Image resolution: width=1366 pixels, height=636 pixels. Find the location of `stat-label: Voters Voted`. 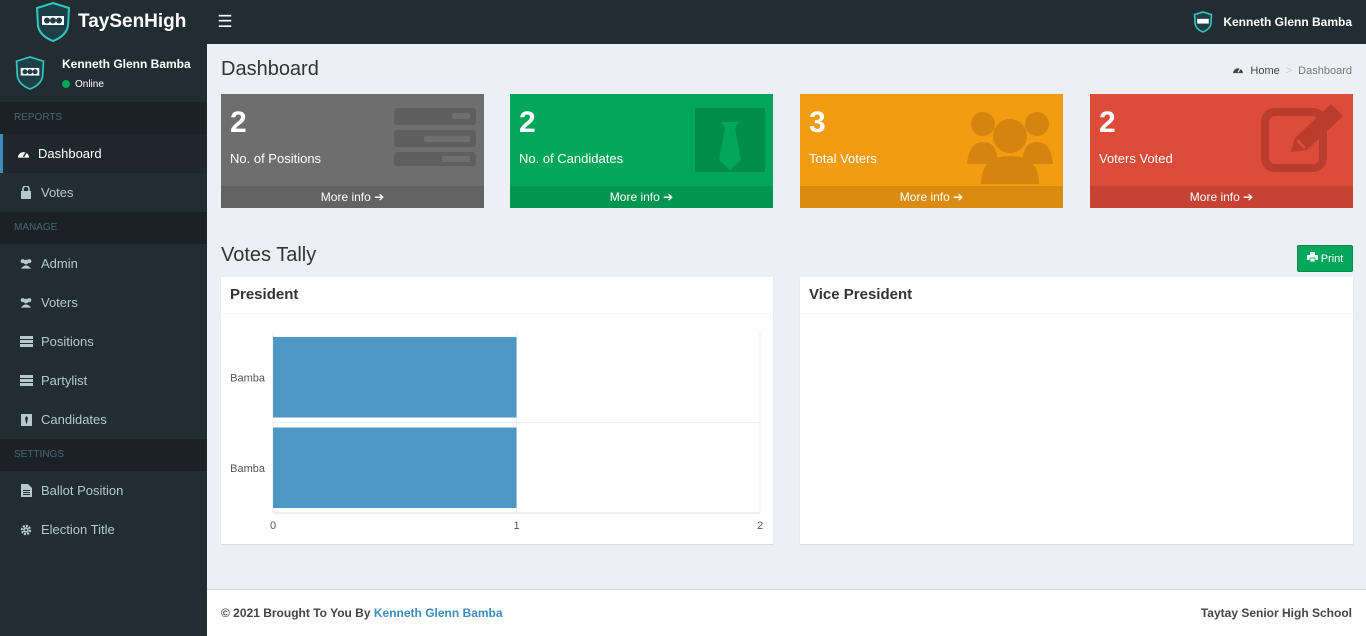

stat-label: Voters Voted is located at coordinates (1136, 158).